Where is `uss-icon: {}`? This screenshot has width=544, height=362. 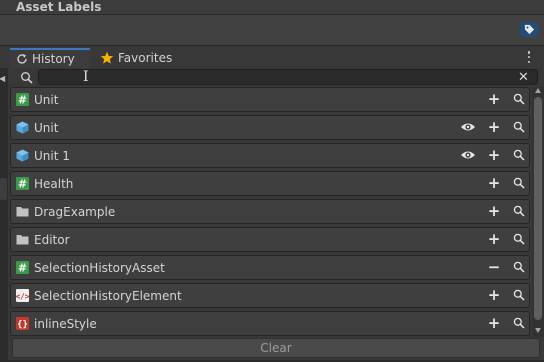
uss-icon: {} is located at coordinates (22, 323).